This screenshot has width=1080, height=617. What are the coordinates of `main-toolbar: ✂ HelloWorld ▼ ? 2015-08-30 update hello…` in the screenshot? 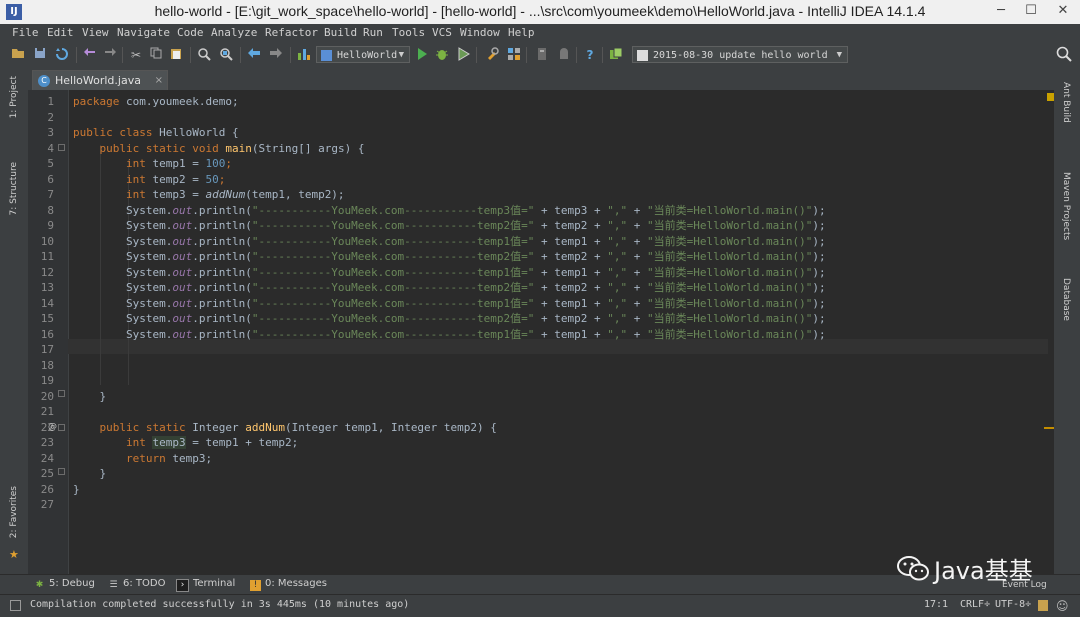 It's located at (540, 55).